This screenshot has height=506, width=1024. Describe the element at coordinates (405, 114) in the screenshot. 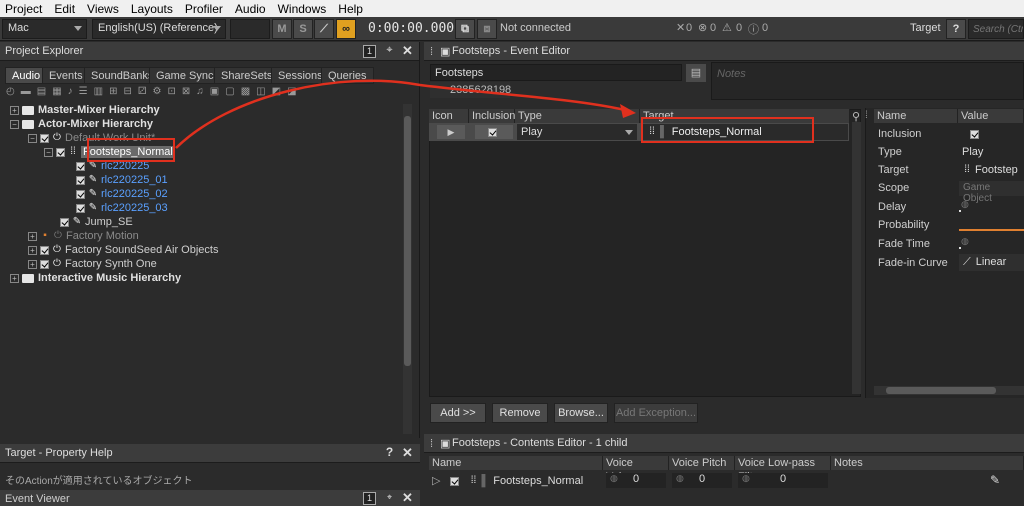

I see `annotation-arrow` at that location.